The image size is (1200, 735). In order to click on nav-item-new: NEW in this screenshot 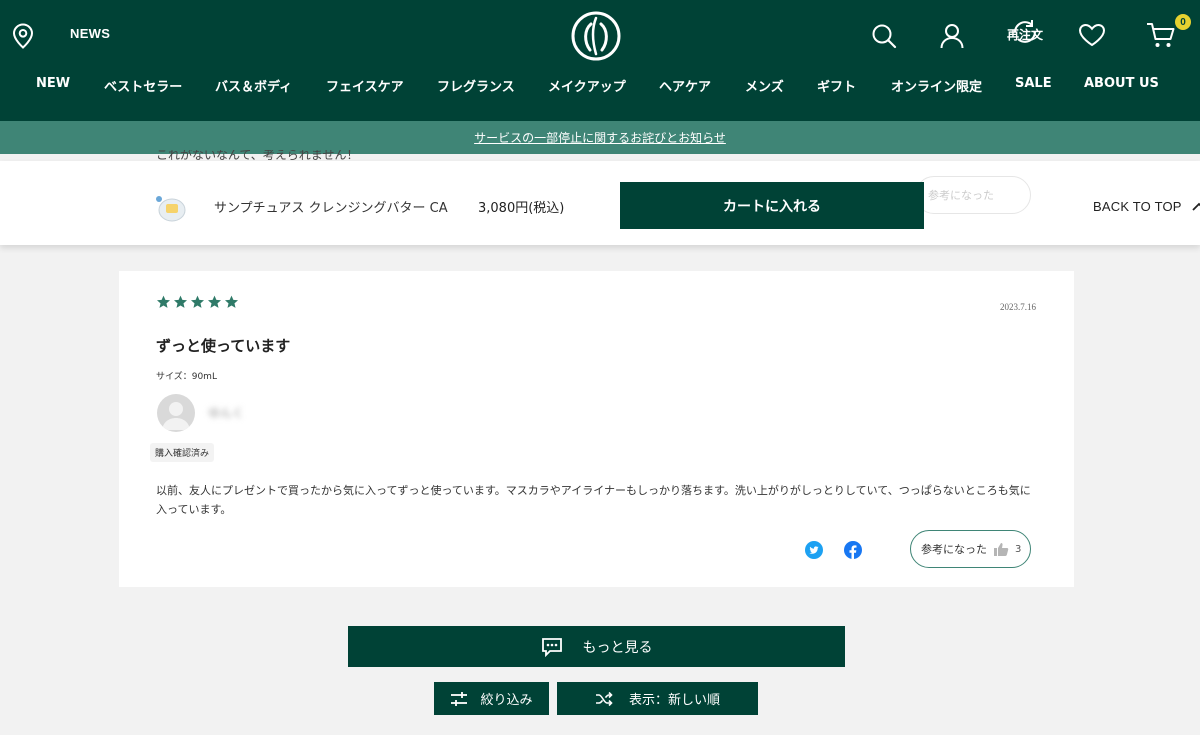, I will do `click(53, 83)`.